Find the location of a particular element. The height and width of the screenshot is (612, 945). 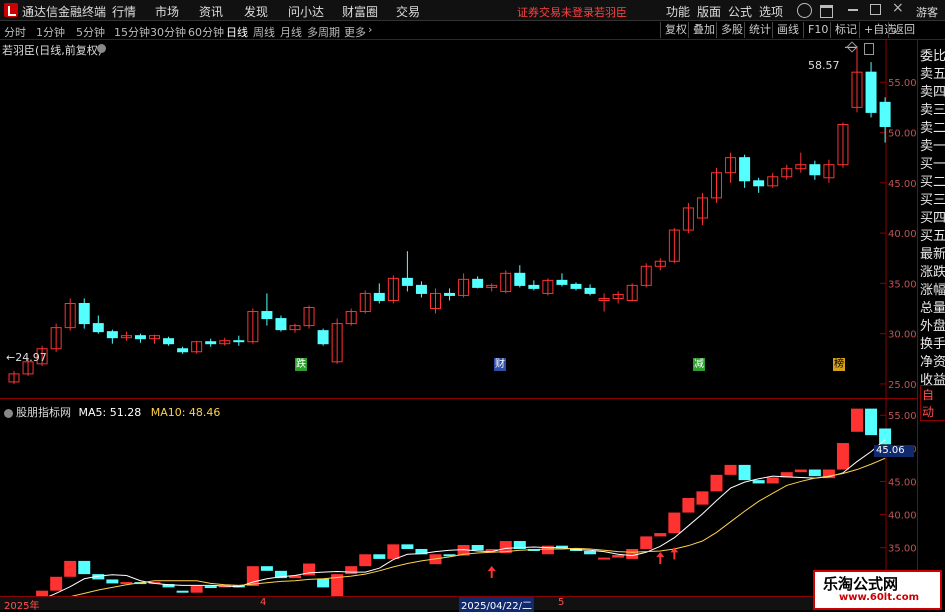

menu-item-news: 资讯 is located at coordinates (211, 11).